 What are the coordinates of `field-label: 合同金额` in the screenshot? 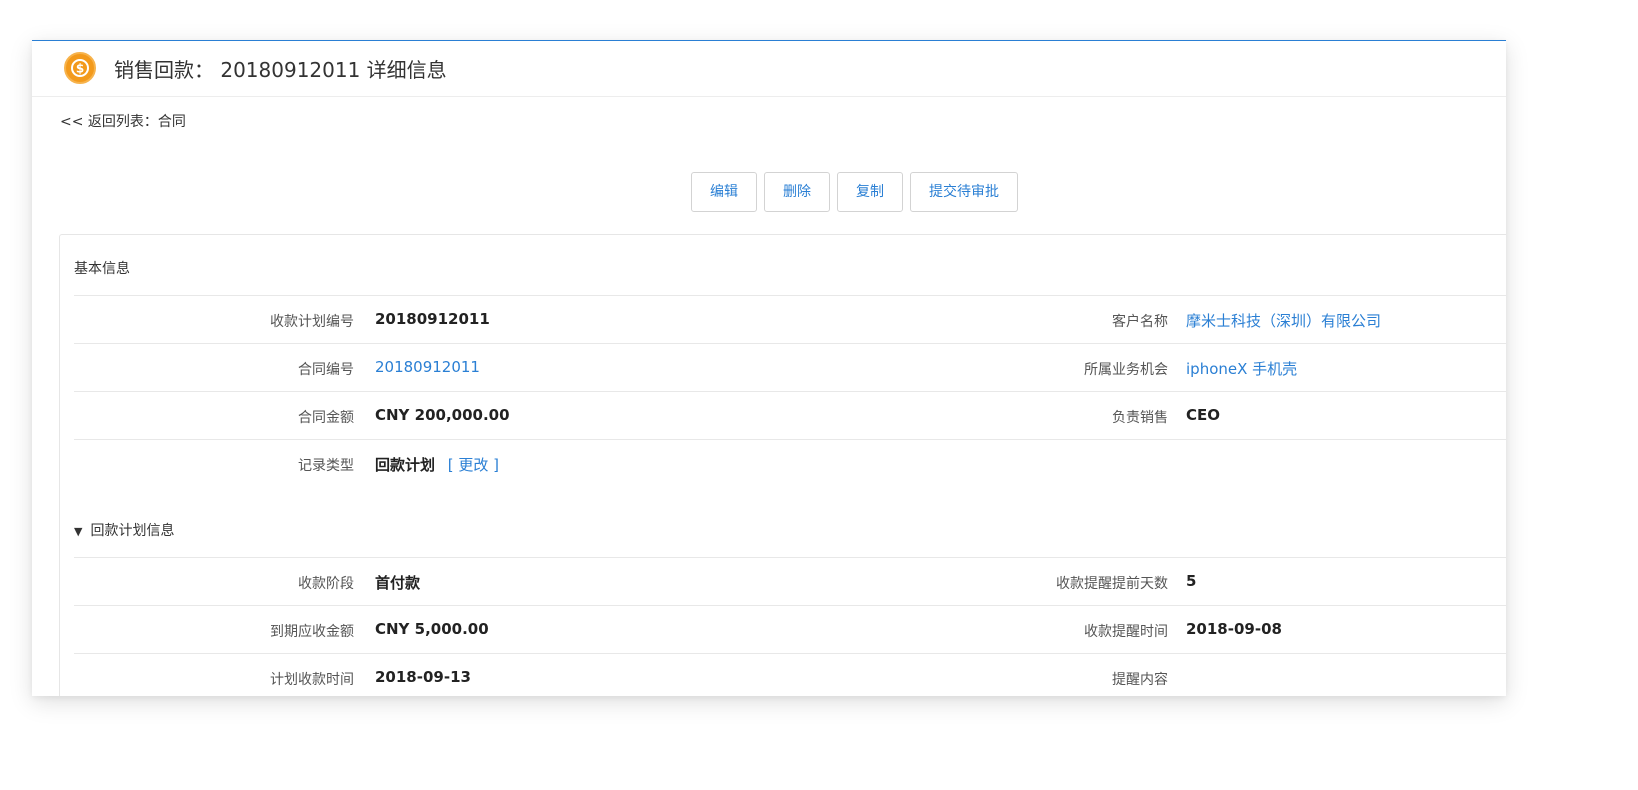 It's located at (326, 418).